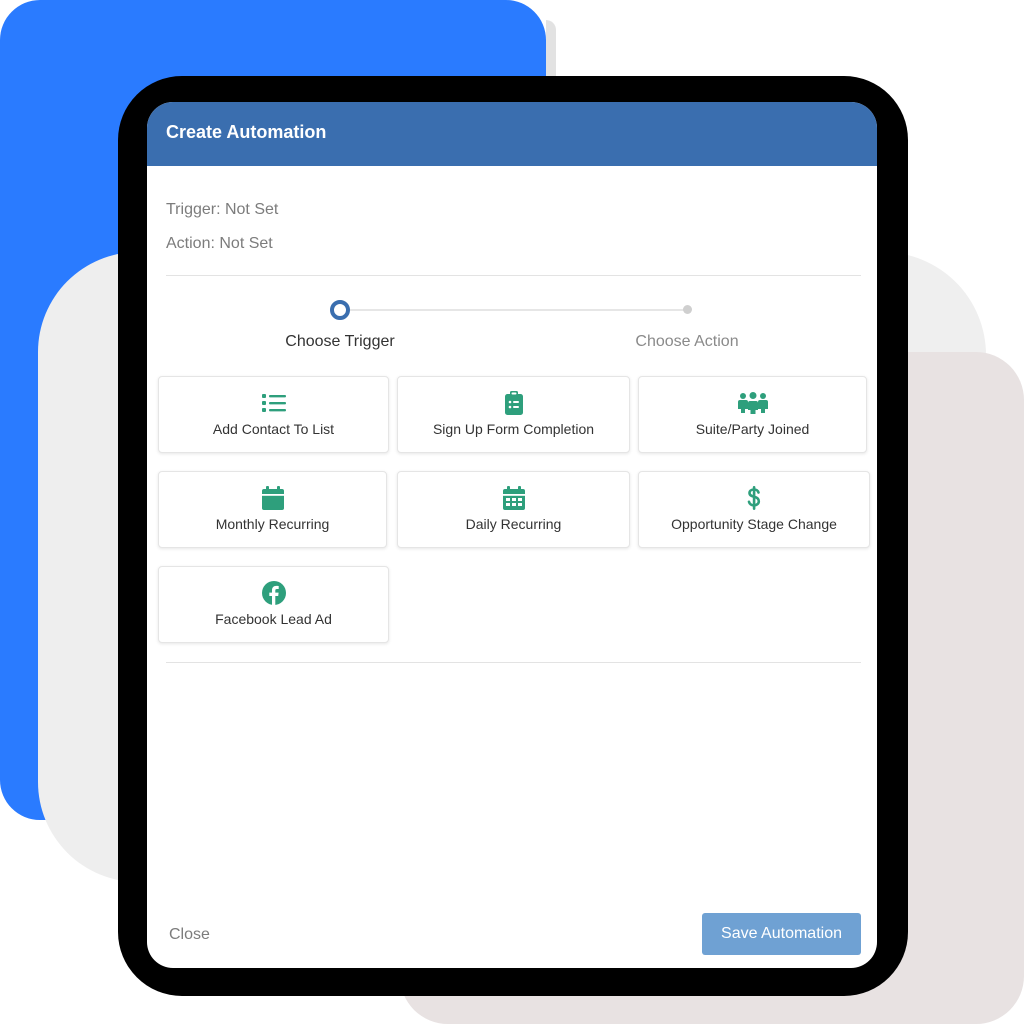  What do you see at coordinates (272, 524) in the screenshot?
I see `trigger-card-label: Monthly Recurring` at bounding box center [272, 524].